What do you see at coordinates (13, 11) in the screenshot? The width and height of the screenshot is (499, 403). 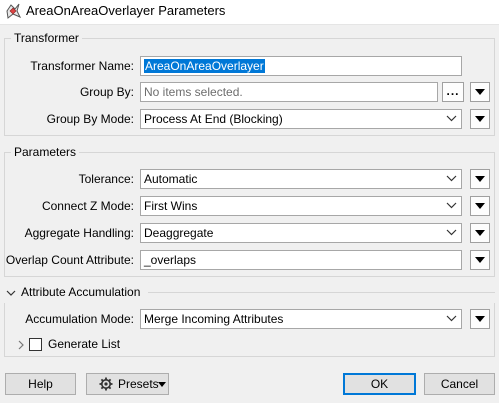 I see `fme-transformer-icon` at bounding box center [13, 11].